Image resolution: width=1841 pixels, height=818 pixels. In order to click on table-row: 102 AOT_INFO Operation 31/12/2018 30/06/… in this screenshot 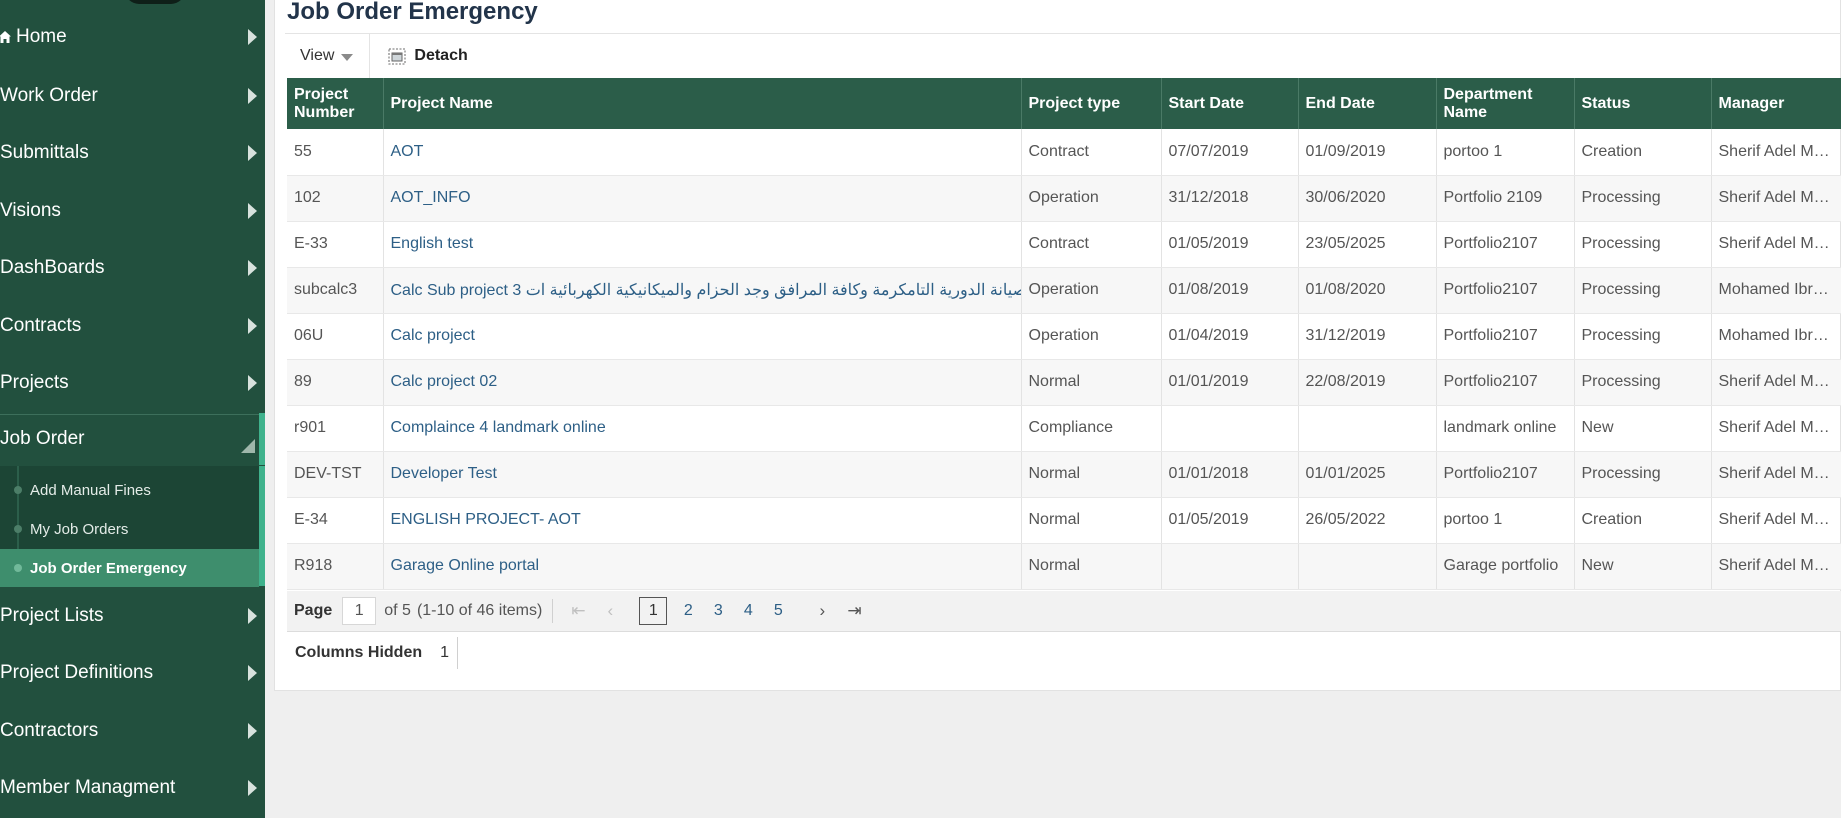, I will do `click(1064, 198)`.